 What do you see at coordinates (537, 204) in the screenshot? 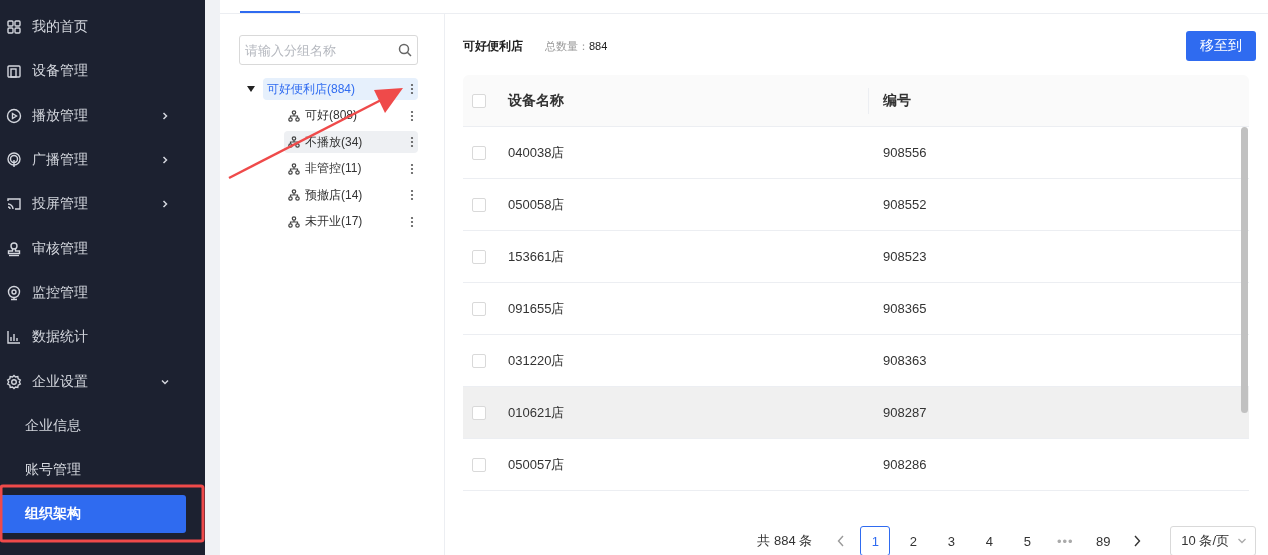
I see `table-cell-text: 050058店` at bounding box center [537, 204].